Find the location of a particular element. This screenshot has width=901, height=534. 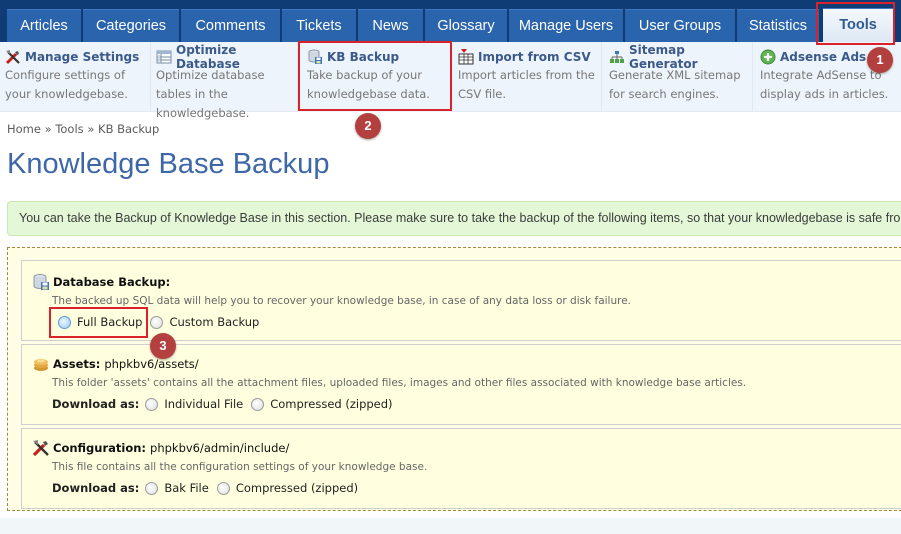

custom-backup-radio is located at coordinates (157, 322).